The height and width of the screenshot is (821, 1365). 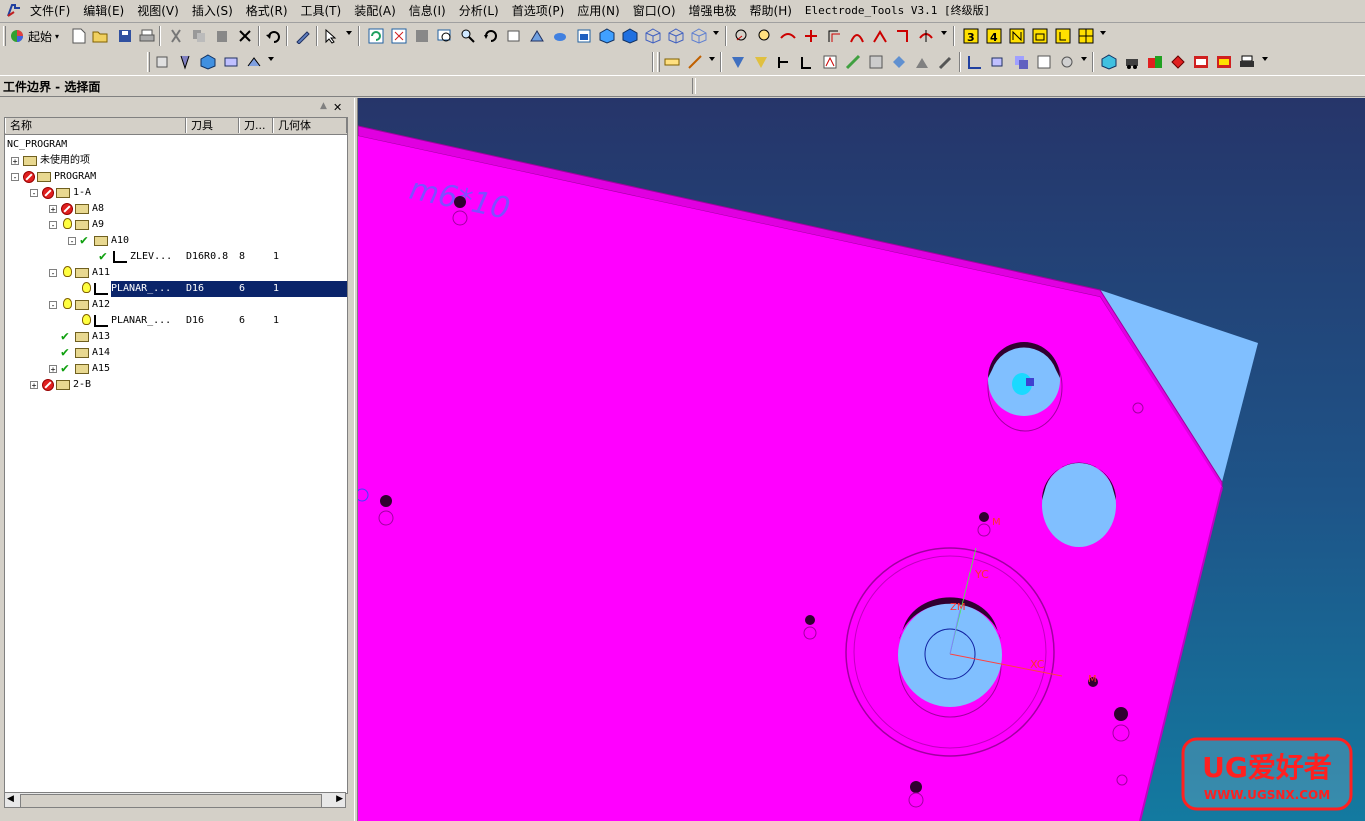 What do you see at coordinates (445, 36) in the screenshot?
I see `zoom-window-icon` at bounding box center [445, 36].